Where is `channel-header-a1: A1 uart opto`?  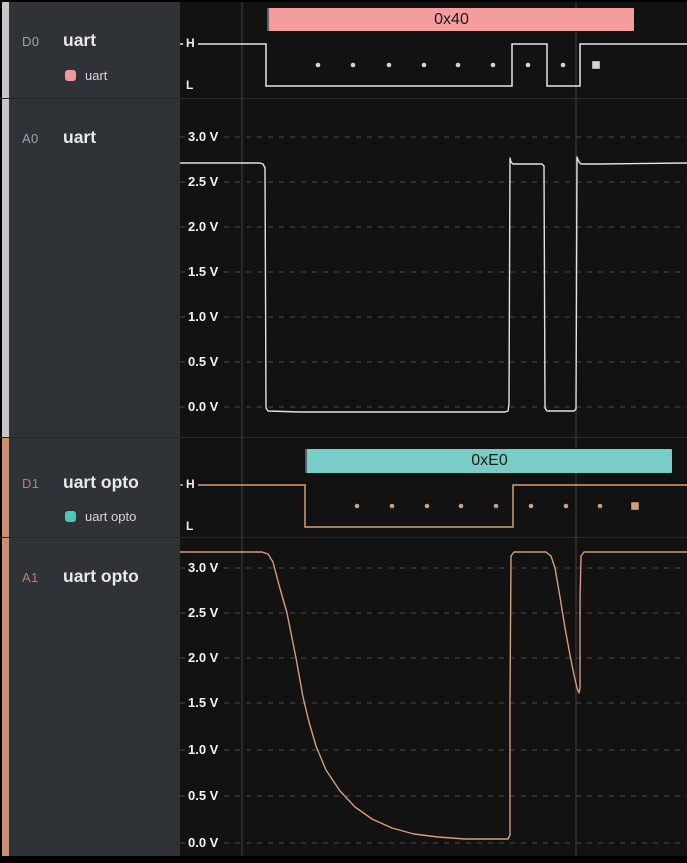 channel-header-a1: A1 uart opto is located at coordinates (90, 577).